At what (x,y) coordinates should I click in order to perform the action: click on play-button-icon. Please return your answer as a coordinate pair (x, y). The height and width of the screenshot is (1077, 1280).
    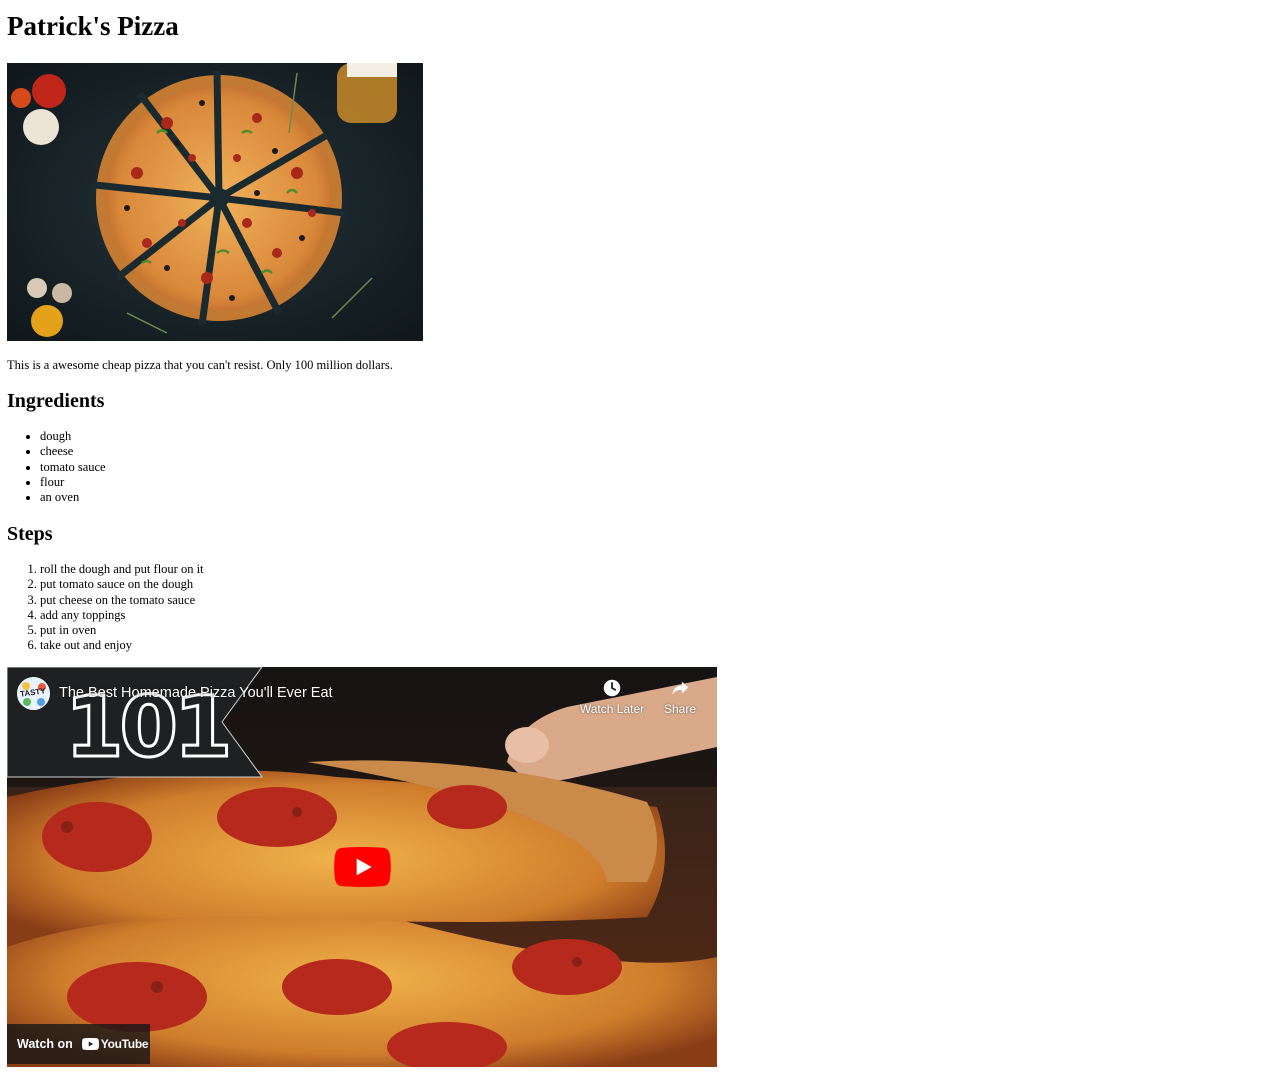
    Looking at the image, I should click on (362, 867).